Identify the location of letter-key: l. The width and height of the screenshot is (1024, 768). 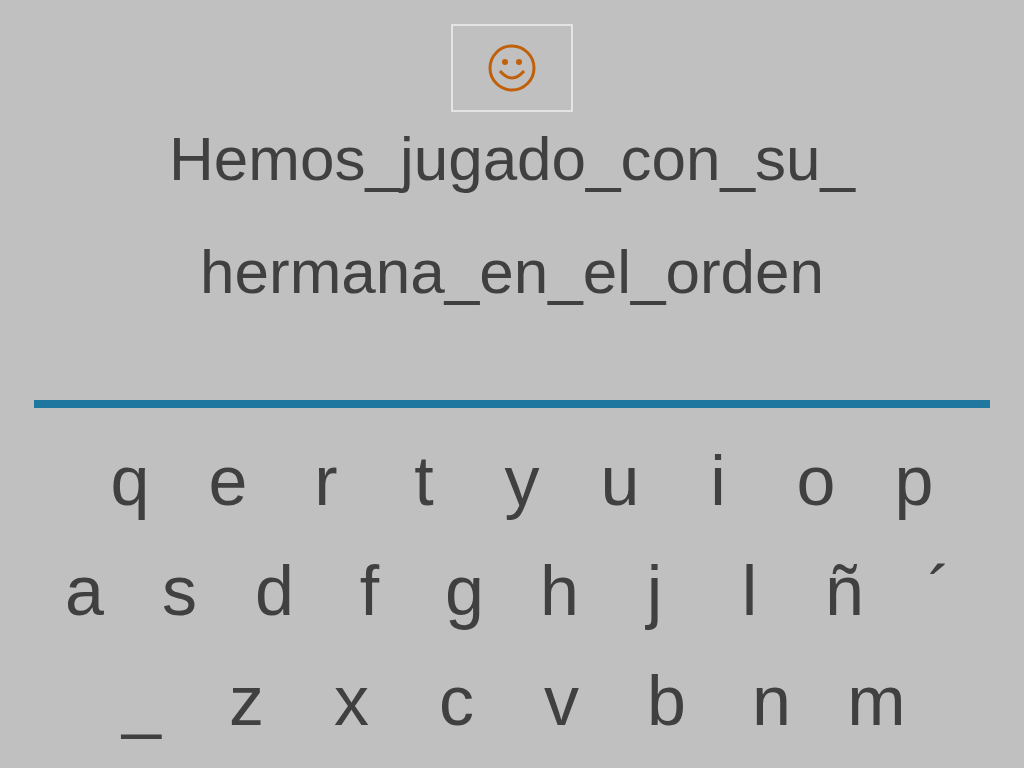
(749, 591).